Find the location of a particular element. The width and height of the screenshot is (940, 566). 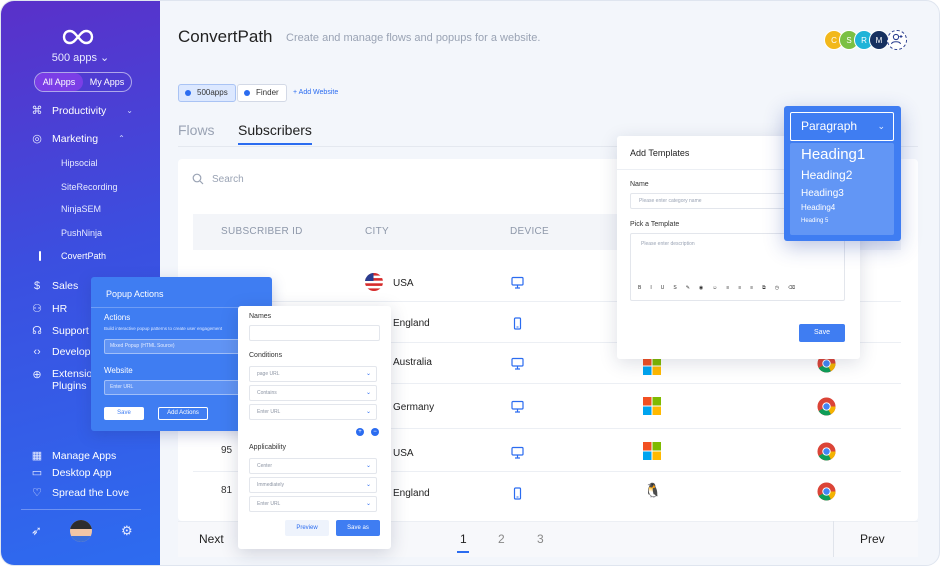

condition-field-select: page URL ⌄ is located at coordinates (313, 374).